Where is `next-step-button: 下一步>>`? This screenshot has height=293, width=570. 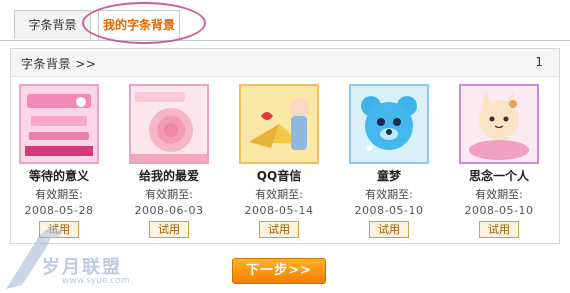 next-step-button: 下一步>> is located at coordinates (279, 271).